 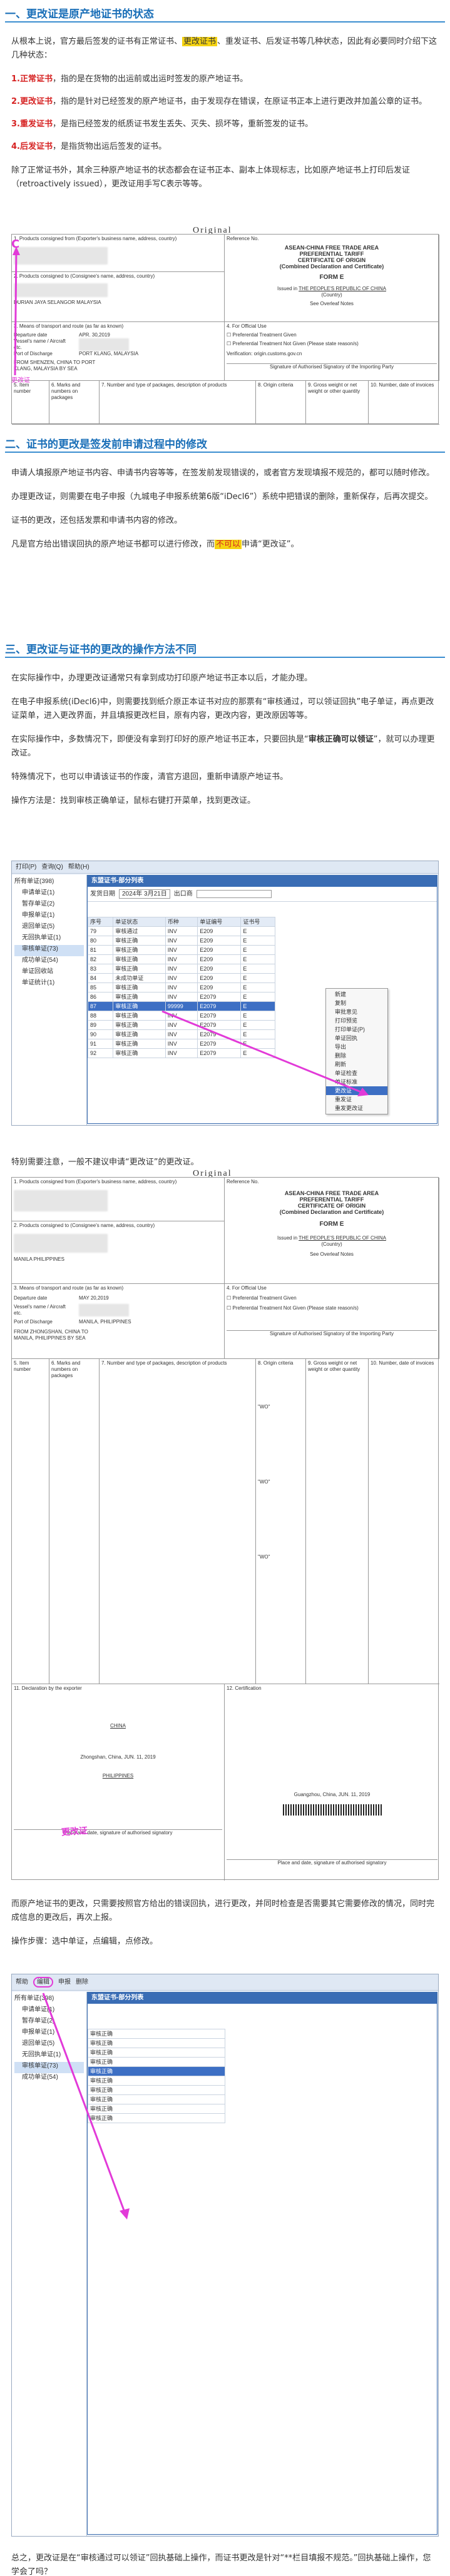 What do you see at coordinates (49, 883) in the screenshot?
I see `tree-item: 所有单证(398)` at bounding box center [49, 883].